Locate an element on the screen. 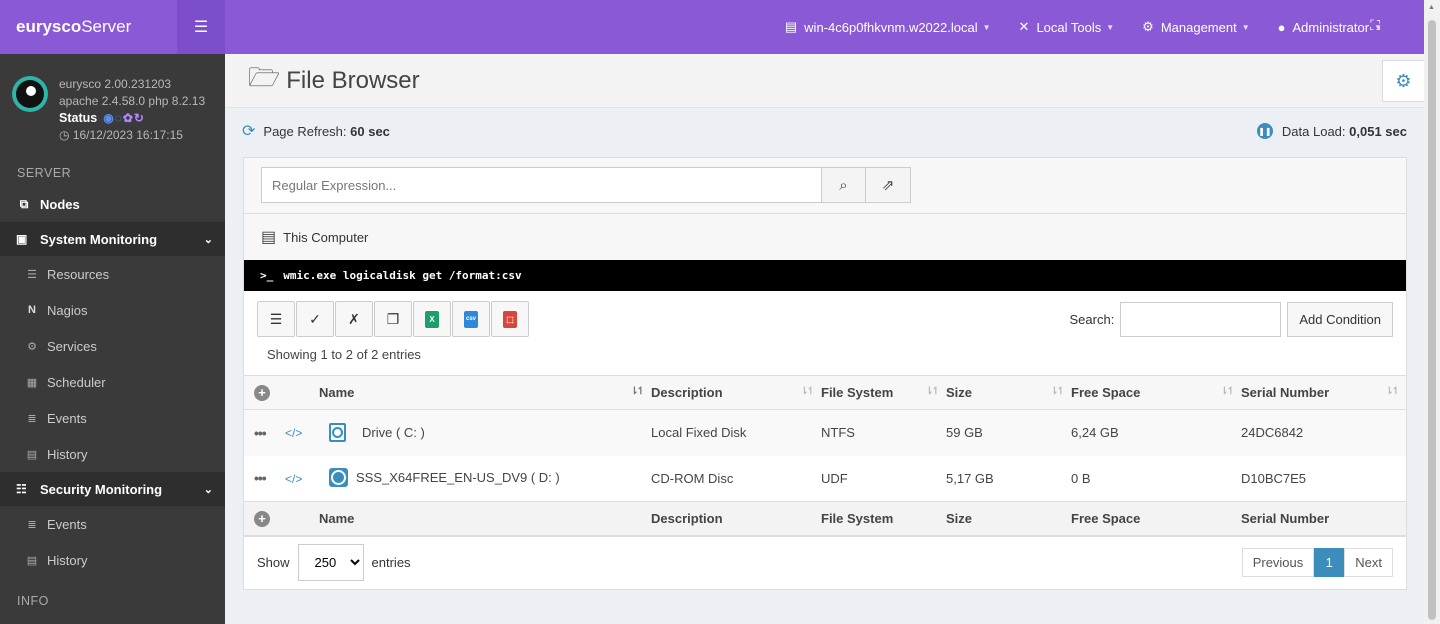  expand-all-header: + is located at coordinates (264, 392).